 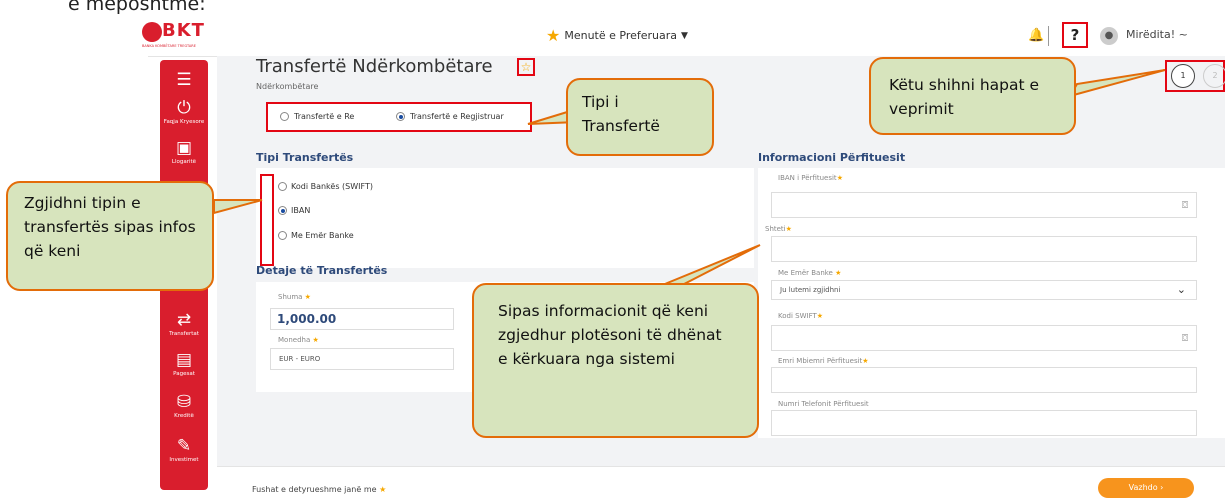 I want to click on callout-transfer-type: Tipi i Transfertë, so click(x=640, y=117).